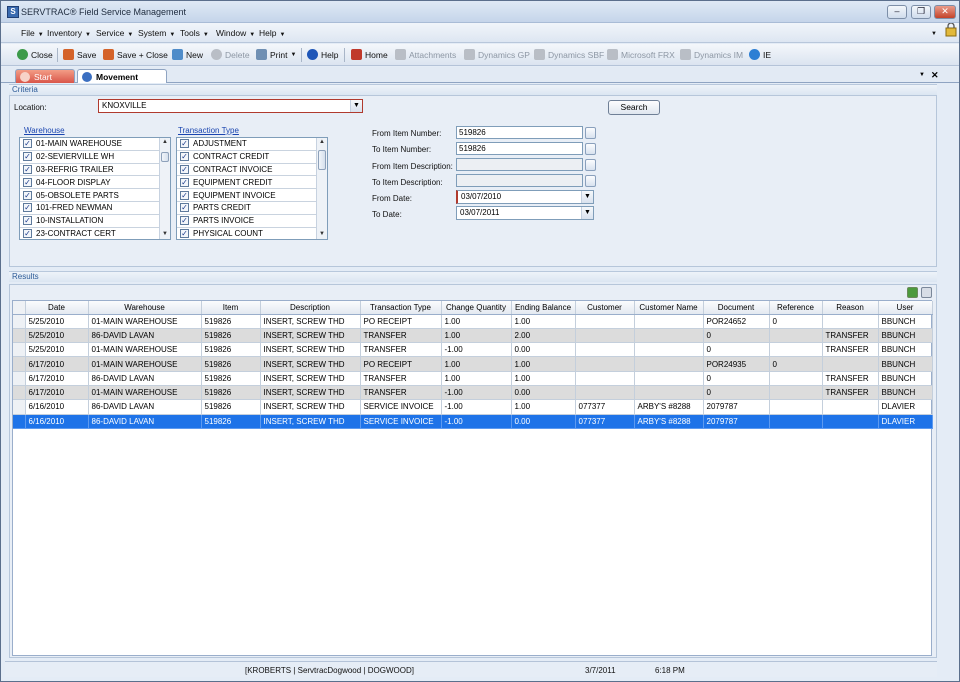 The height and width of the screenshot is (682, 960). Describe the element at coordinates (356, 106) in the screenshot. I see `chevron-down-icon: ▼` at that location.